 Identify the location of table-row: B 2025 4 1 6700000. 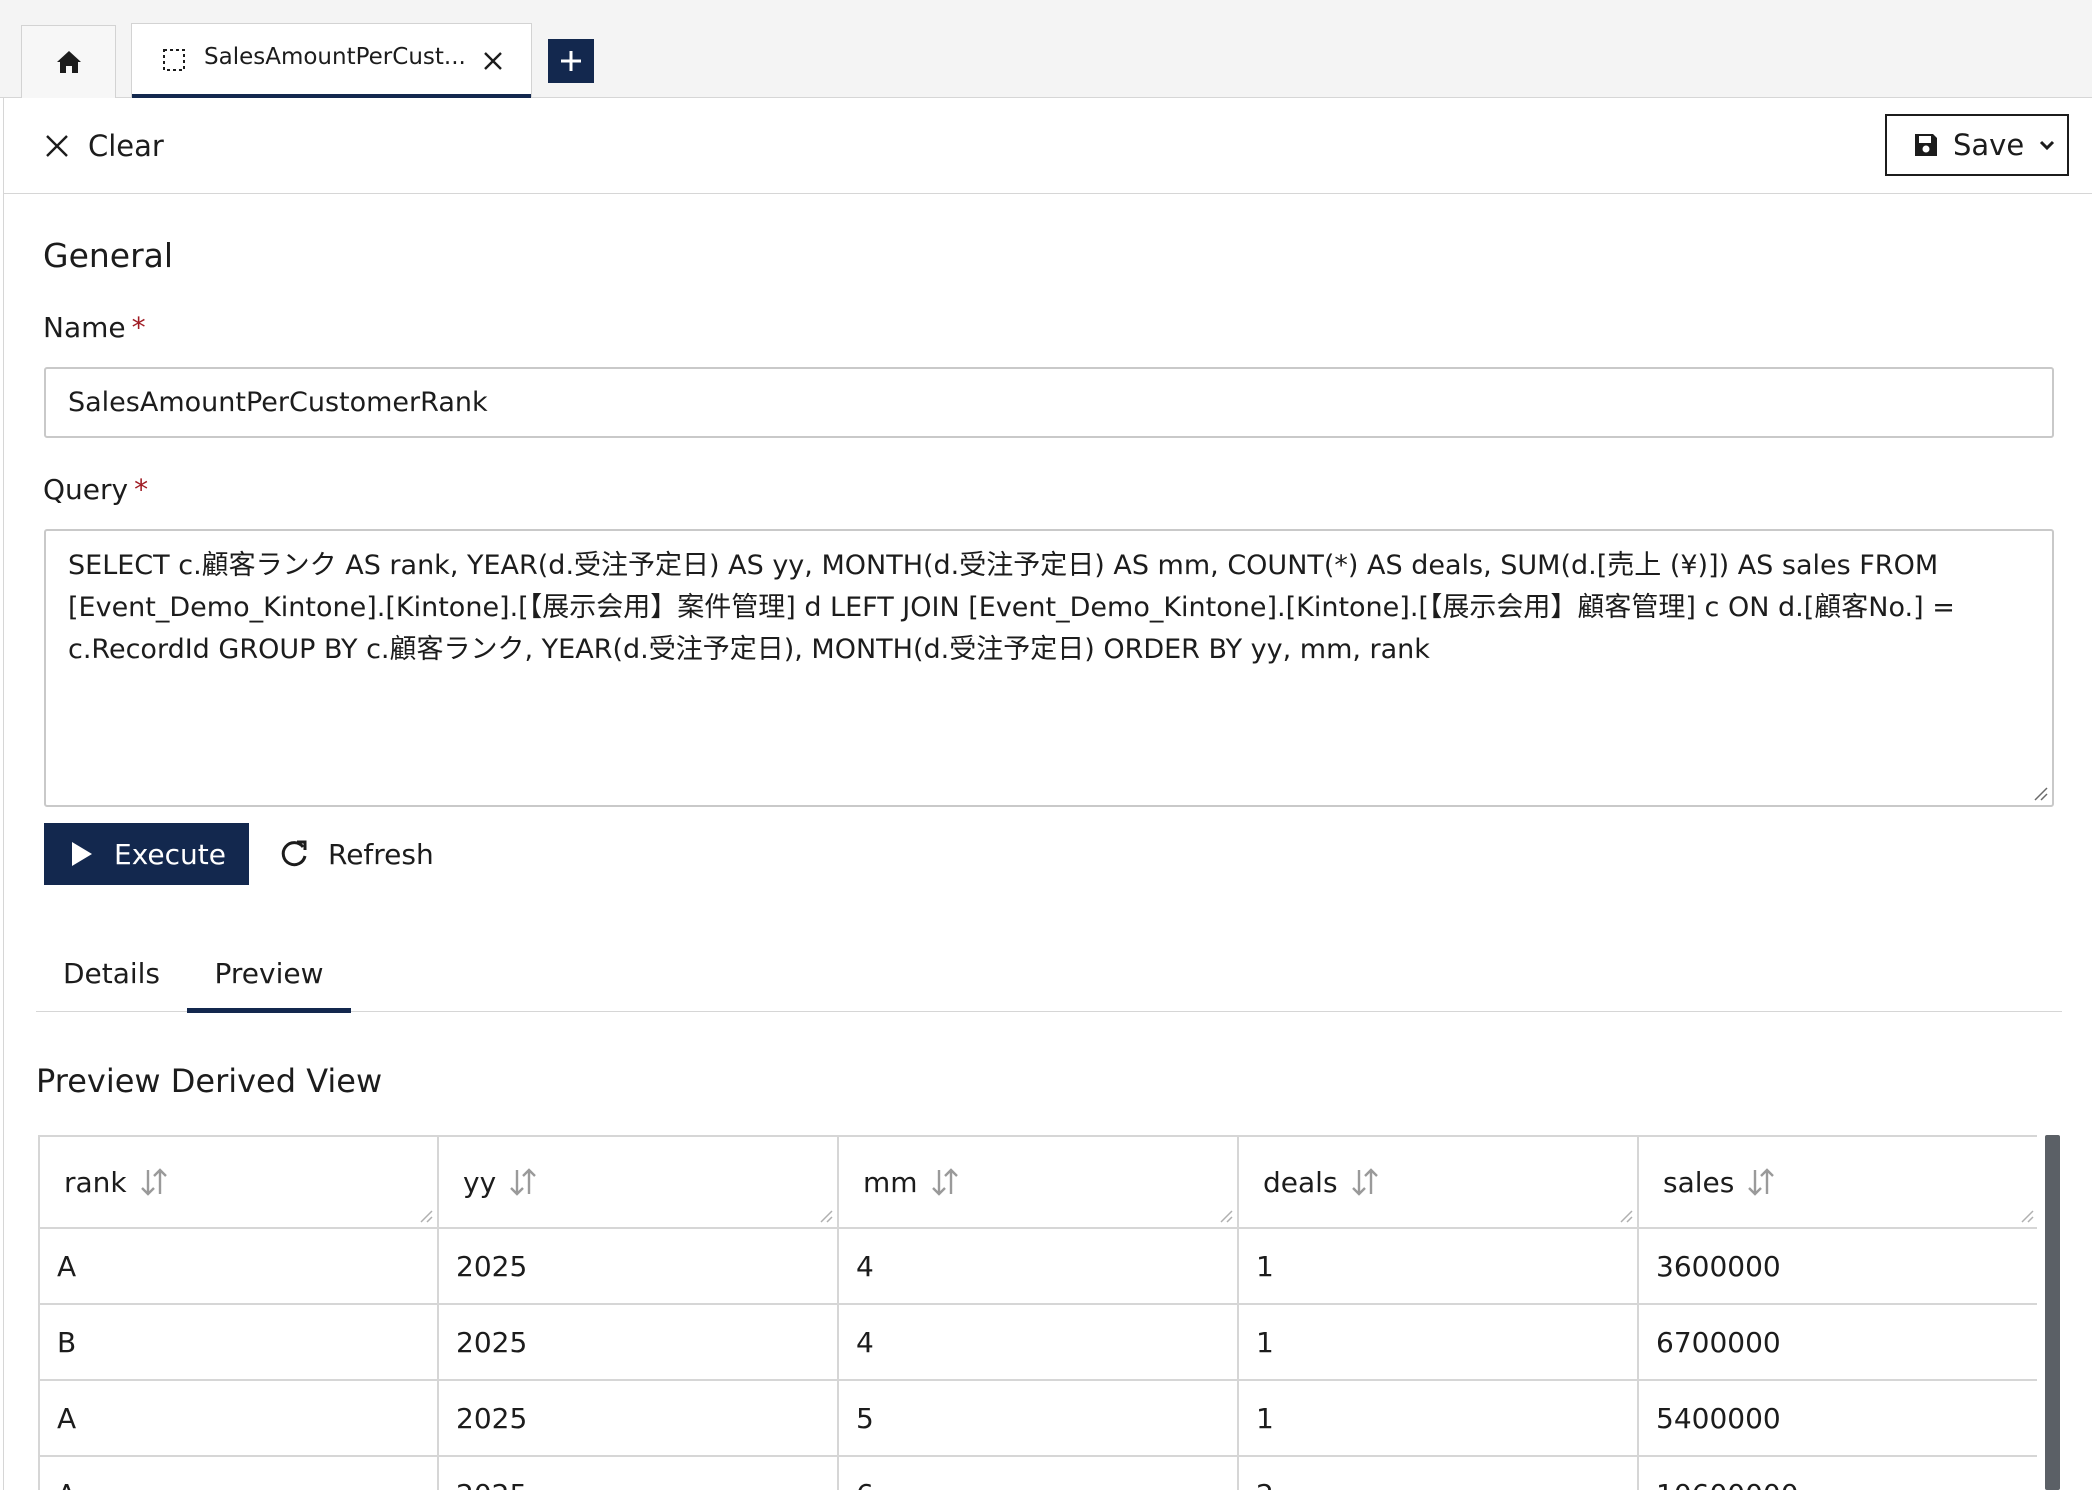
(1038, 1342).